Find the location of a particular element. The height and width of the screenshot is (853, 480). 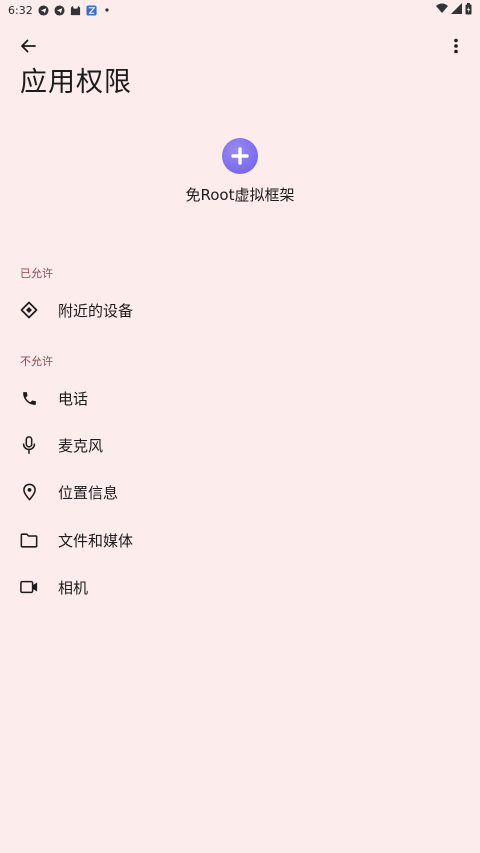

permission-item-location: 位置信息 is located at coordinates (240, 492).